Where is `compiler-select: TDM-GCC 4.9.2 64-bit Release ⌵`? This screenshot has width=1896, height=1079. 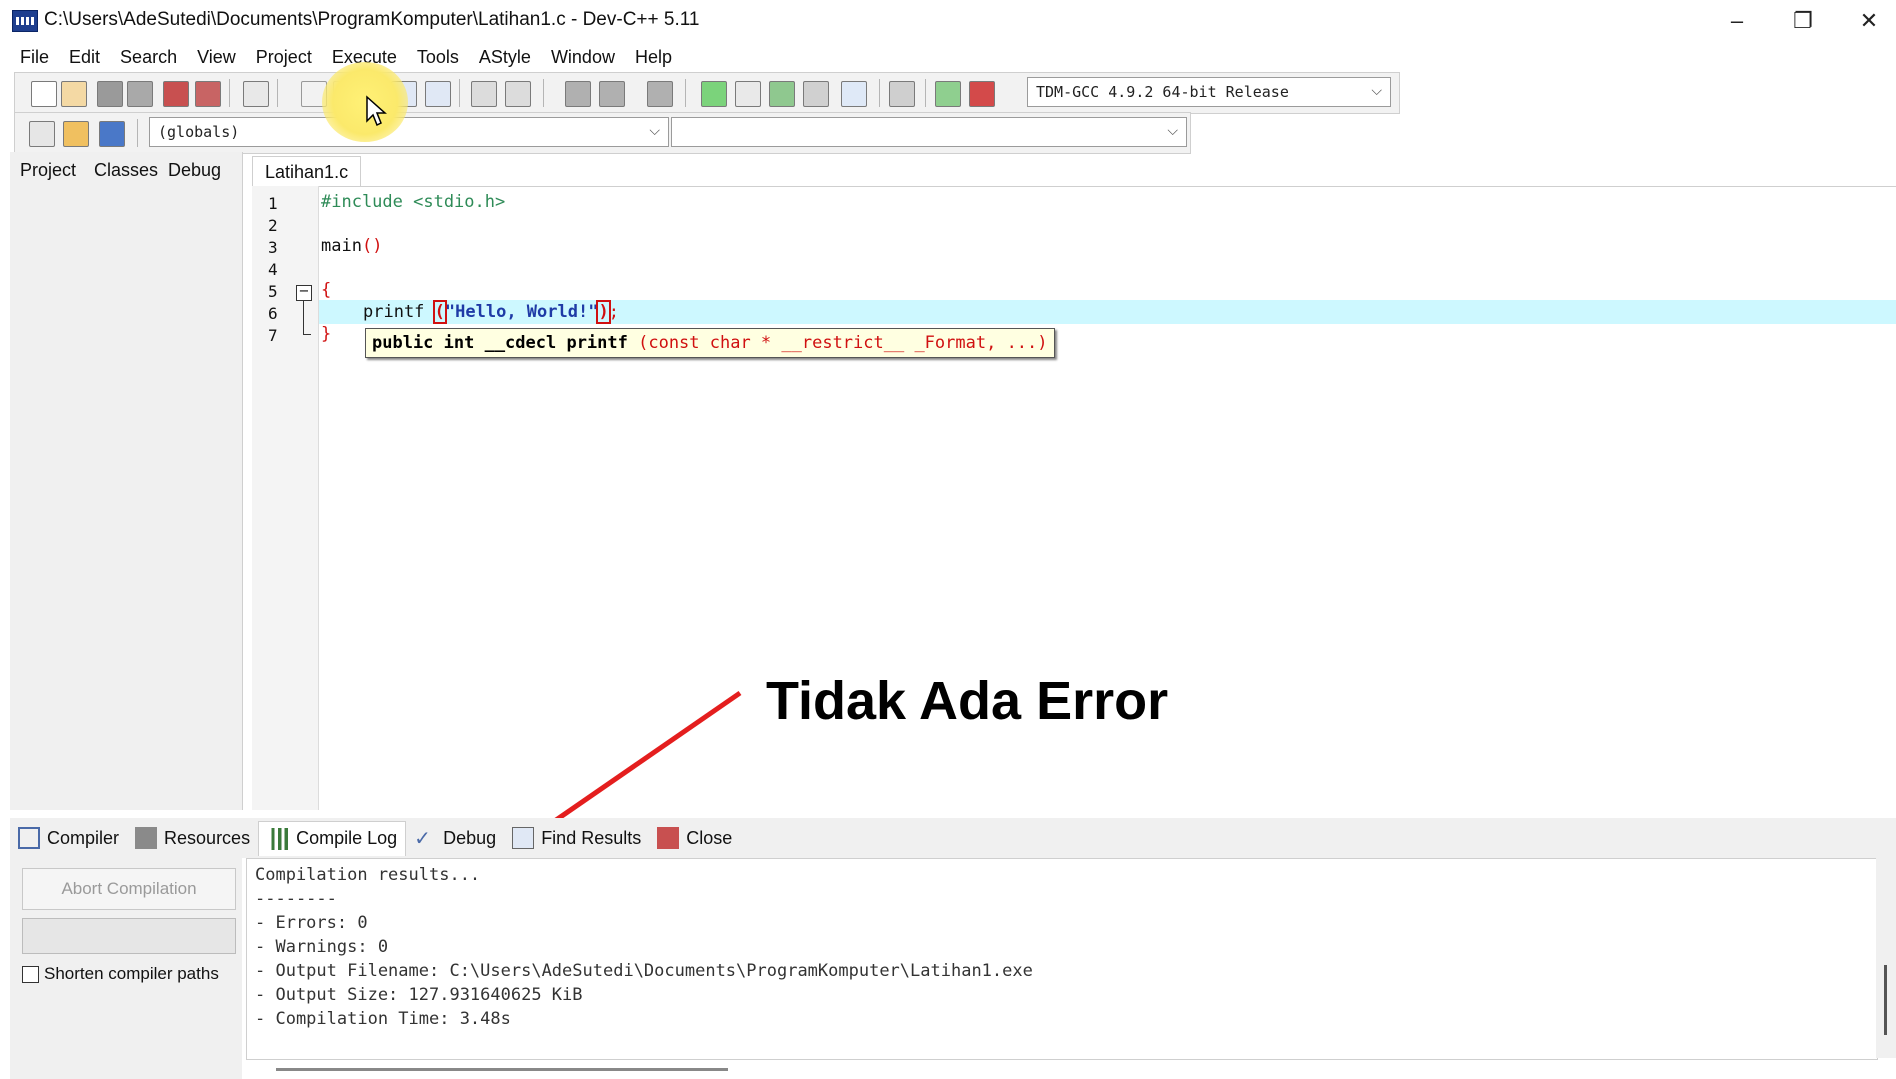
compiler-select: TDM-GCC 4.9.2 64-bit Release ⌵ is located at coordinates (1209, 92).